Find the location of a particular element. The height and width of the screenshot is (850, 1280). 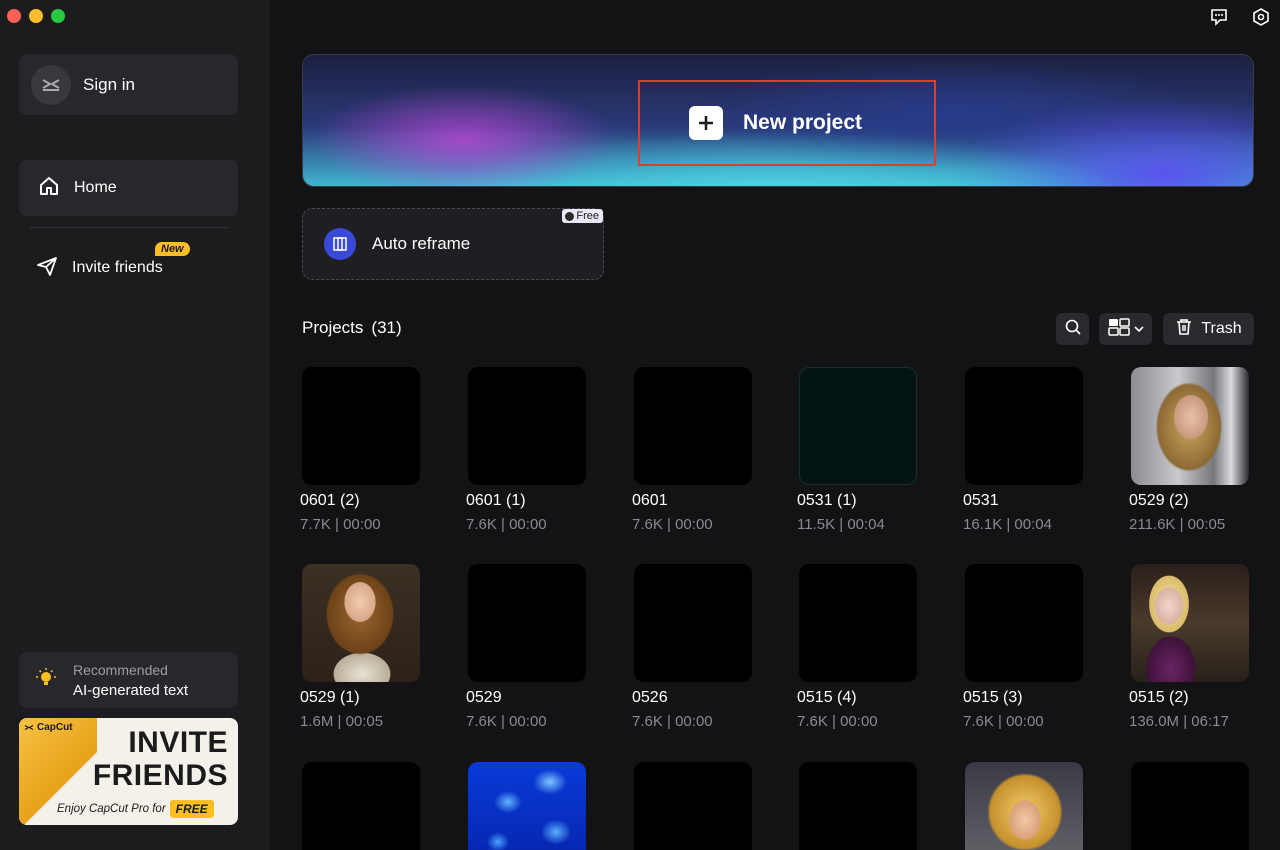

new-badge: New is located at coordinates (172, 249).